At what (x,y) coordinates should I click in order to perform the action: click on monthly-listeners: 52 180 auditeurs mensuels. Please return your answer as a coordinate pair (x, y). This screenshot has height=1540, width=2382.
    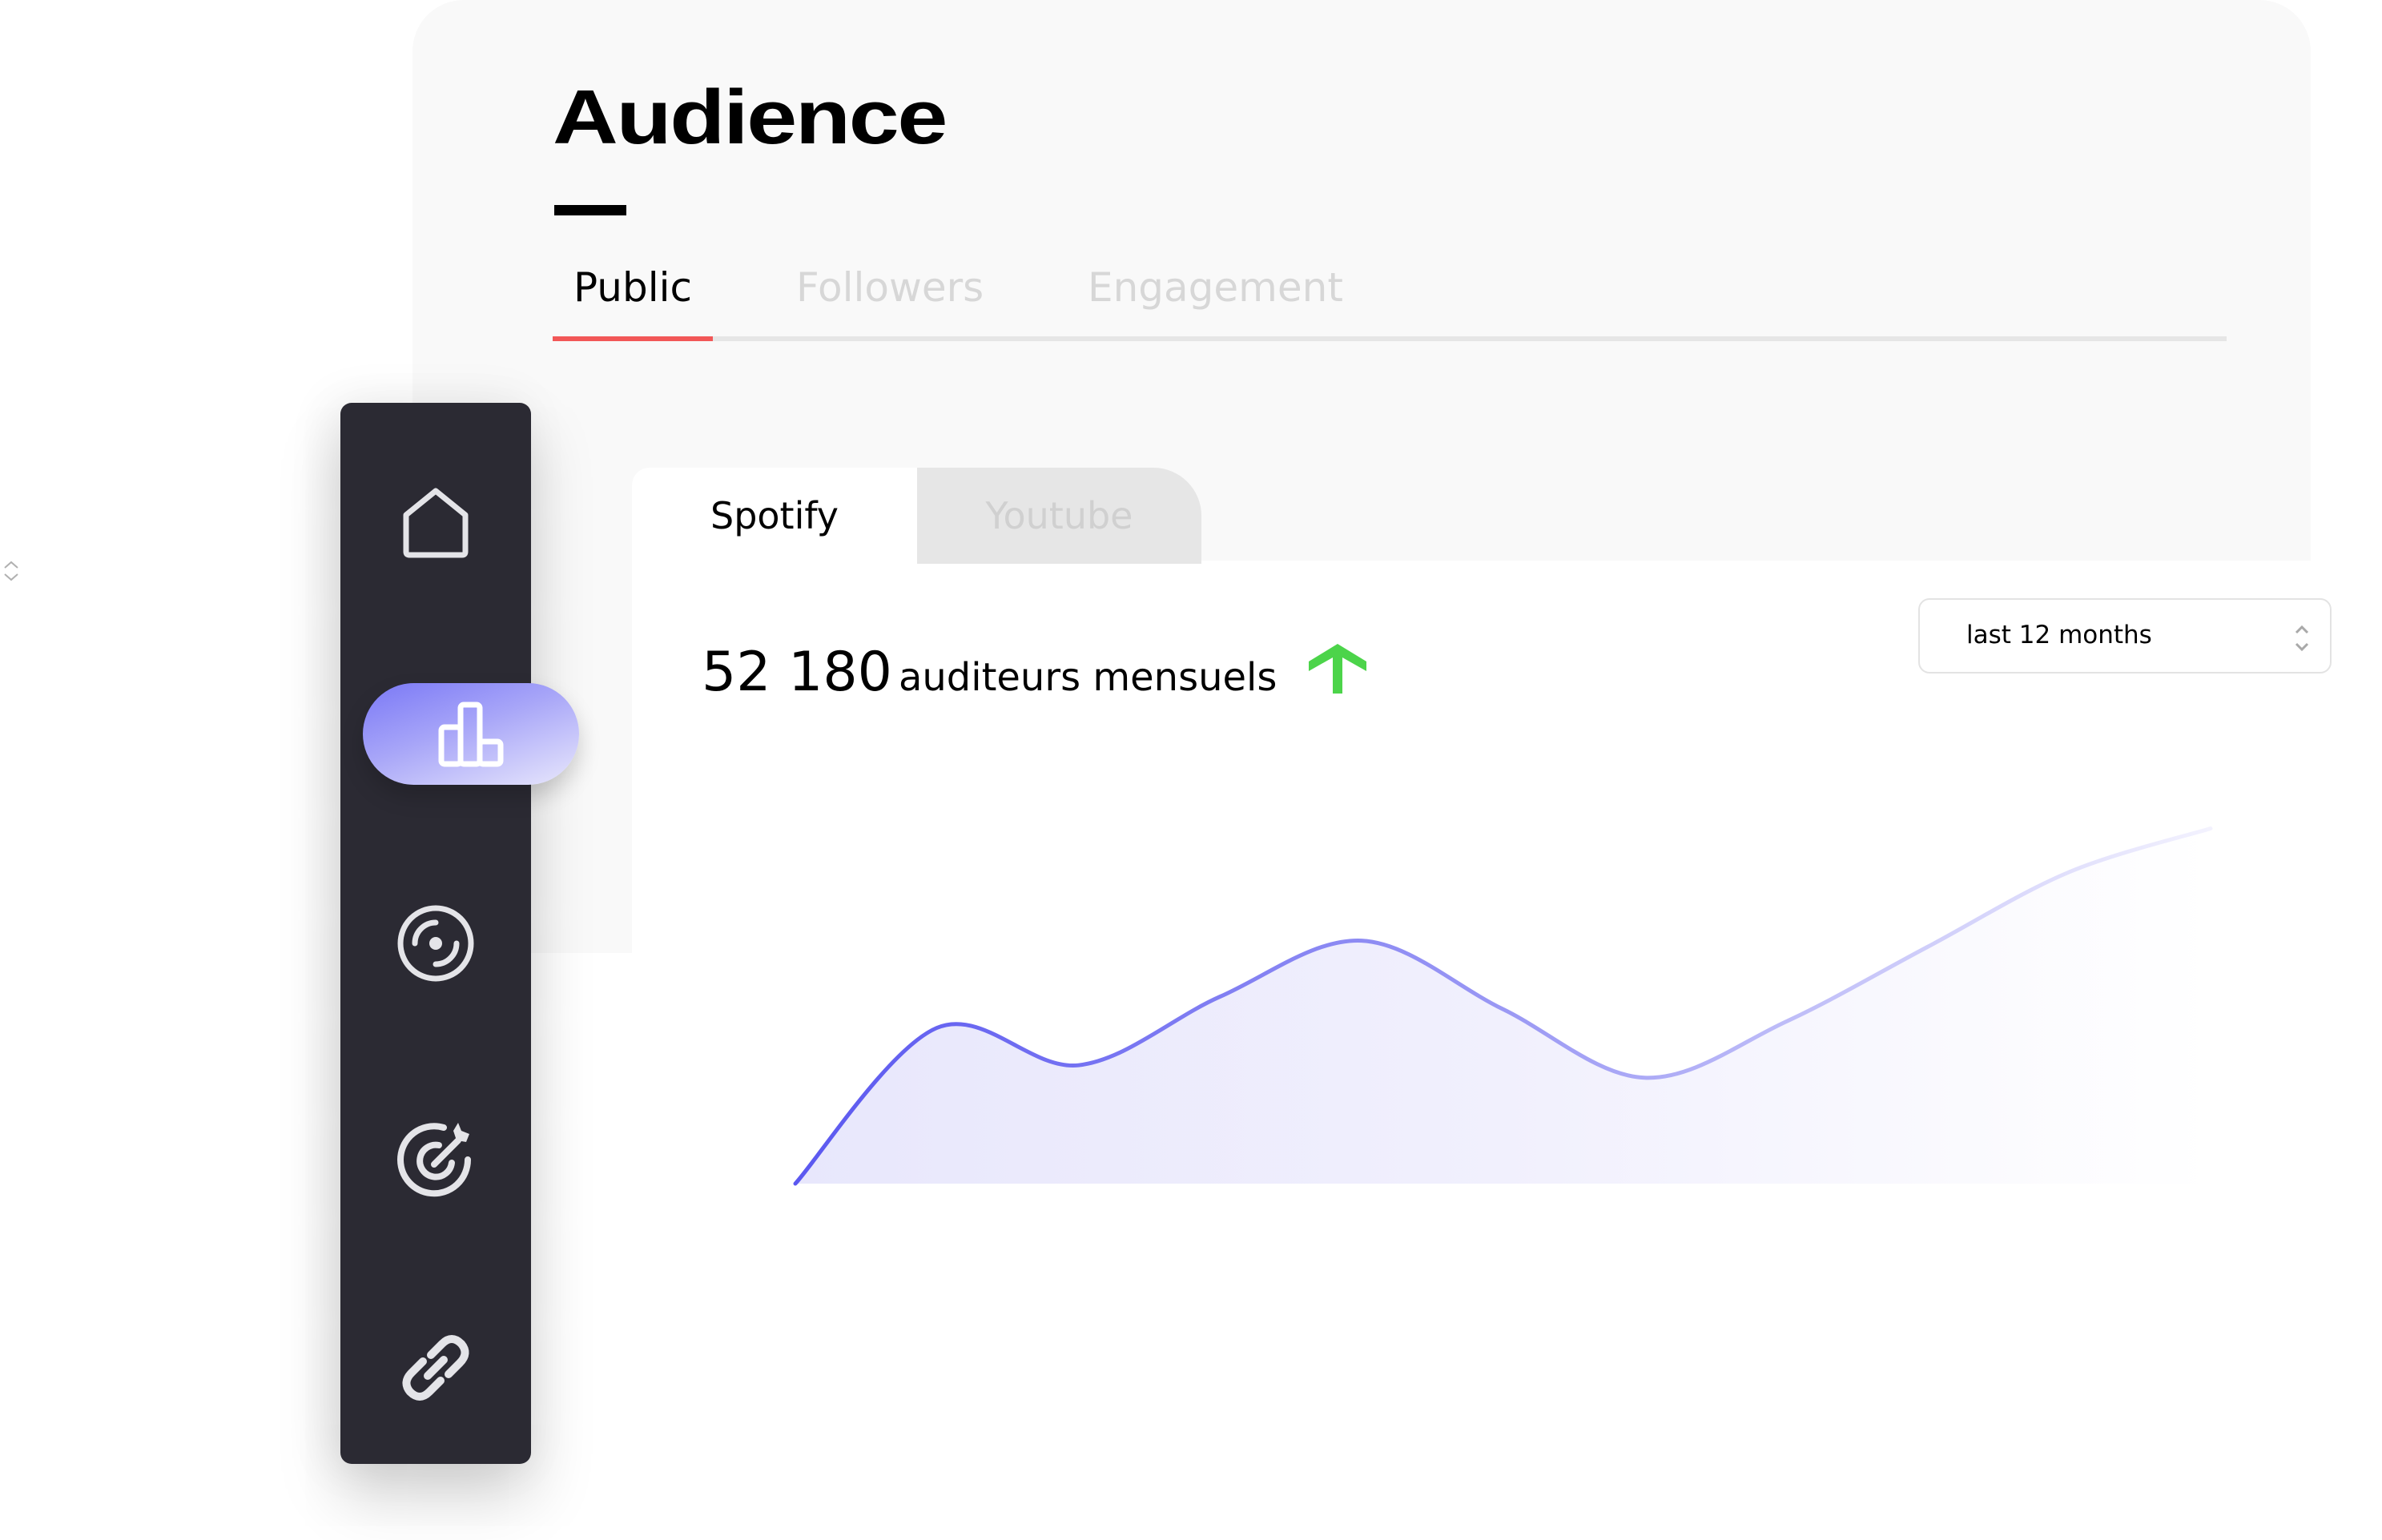
    Looking at the image, I should click on (990, 672).